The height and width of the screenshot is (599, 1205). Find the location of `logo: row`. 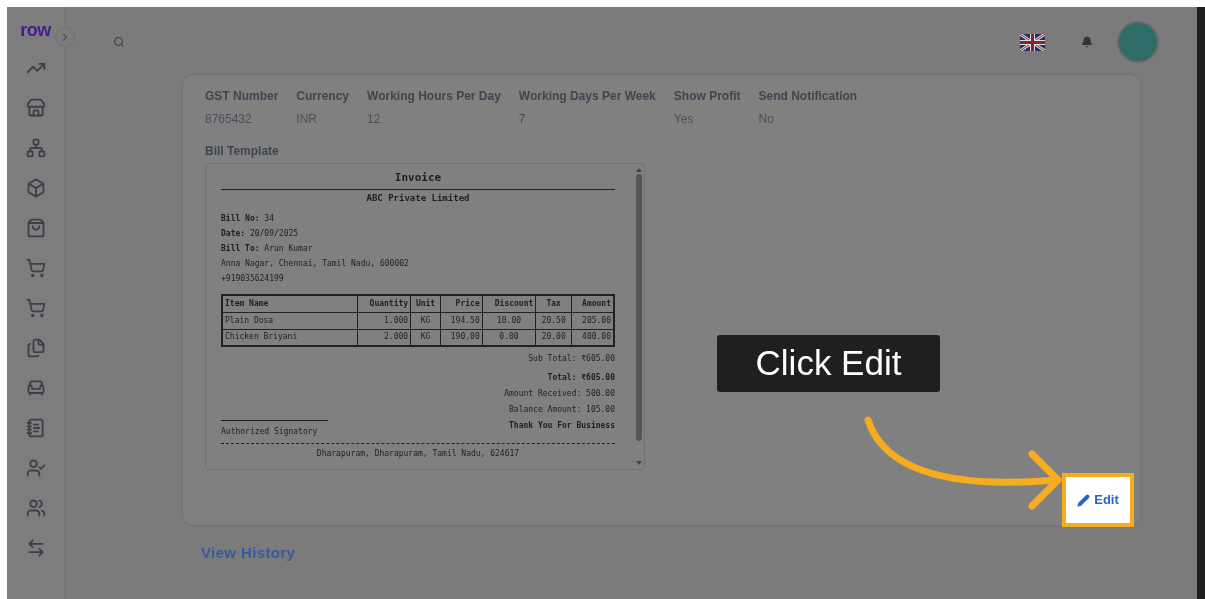

logo: row is located at coordinates (35, 30).